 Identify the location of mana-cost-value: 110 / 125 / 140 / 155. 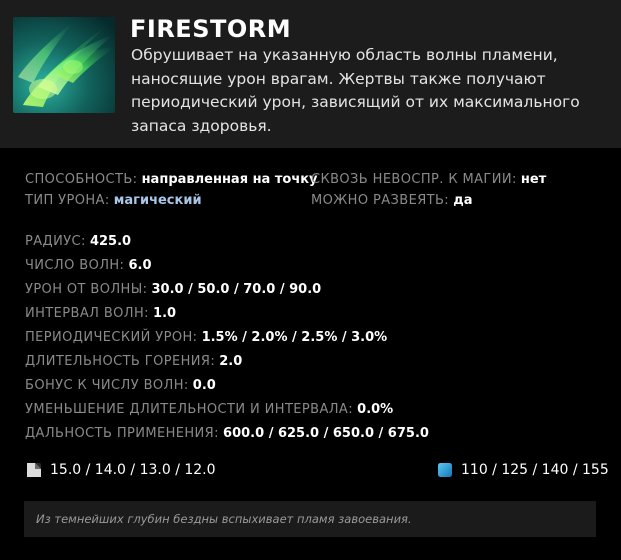
(535, 470).